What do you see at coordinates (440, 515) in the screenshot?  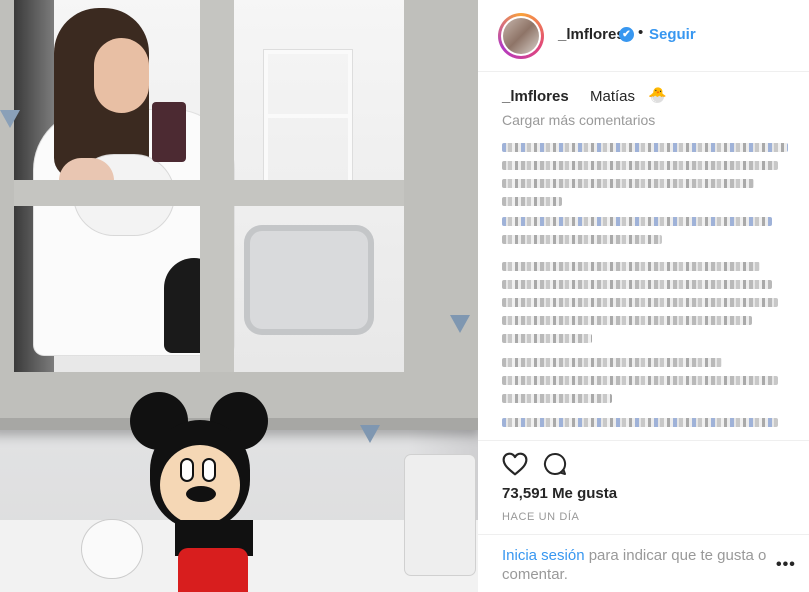 I see `star-lamp` at bounding box center [440, 515].